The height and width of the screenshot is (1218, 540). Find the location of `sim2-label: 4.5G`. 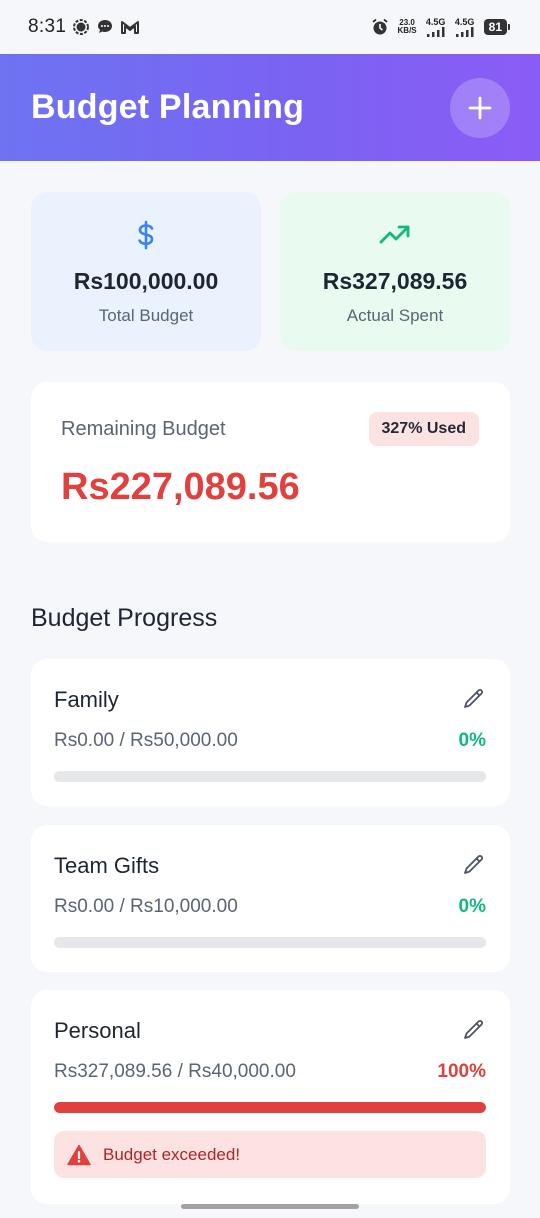

sim2-label: 4.5G is located at coordinates (464, 21).